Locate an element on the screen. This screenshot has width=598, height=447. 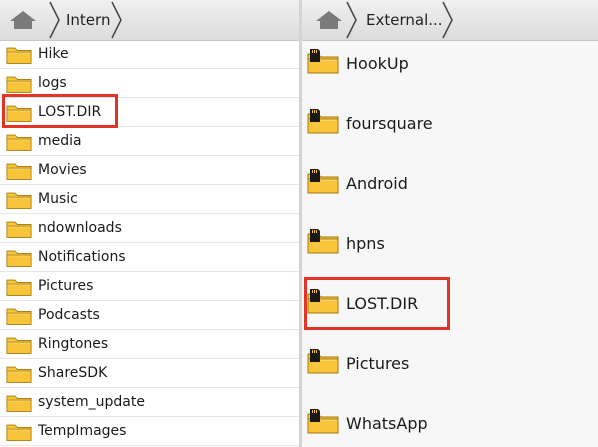
folder-item: Ringtones is located at coordinates (149, 344).